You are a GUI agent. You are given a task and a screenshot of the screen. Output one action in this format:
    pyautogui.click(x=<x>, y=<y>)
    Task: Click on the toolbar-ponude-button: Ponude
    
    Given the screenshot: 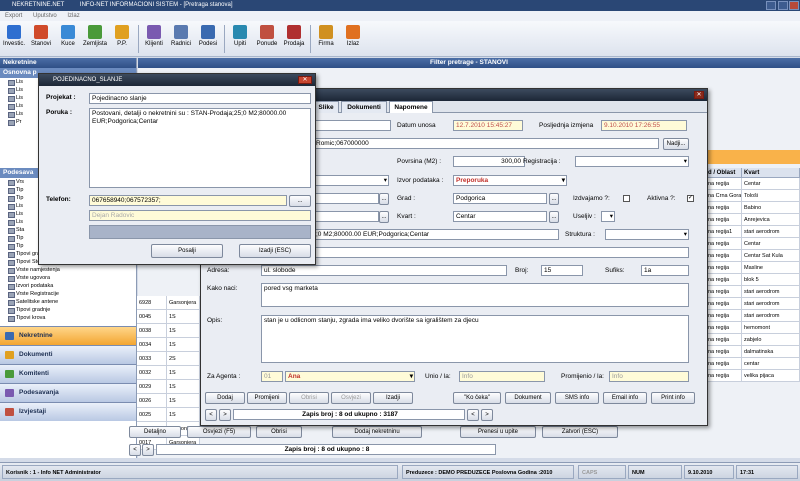 What is the action you would take?
    pyautogui.click(x=267, y=39)
    